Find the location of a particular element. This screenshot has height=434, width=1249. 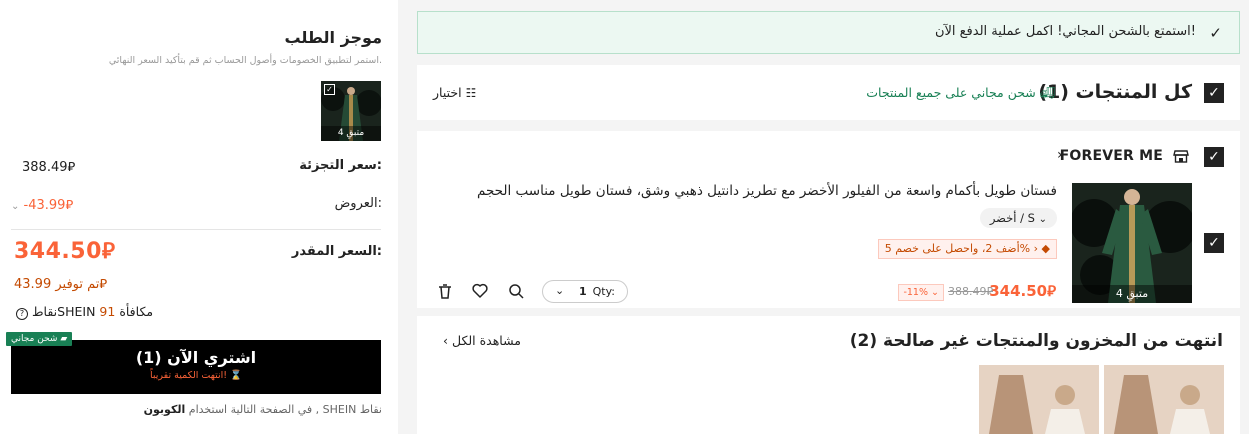

hourglass-icon: ⌛ is located at coordinates (236, 375).